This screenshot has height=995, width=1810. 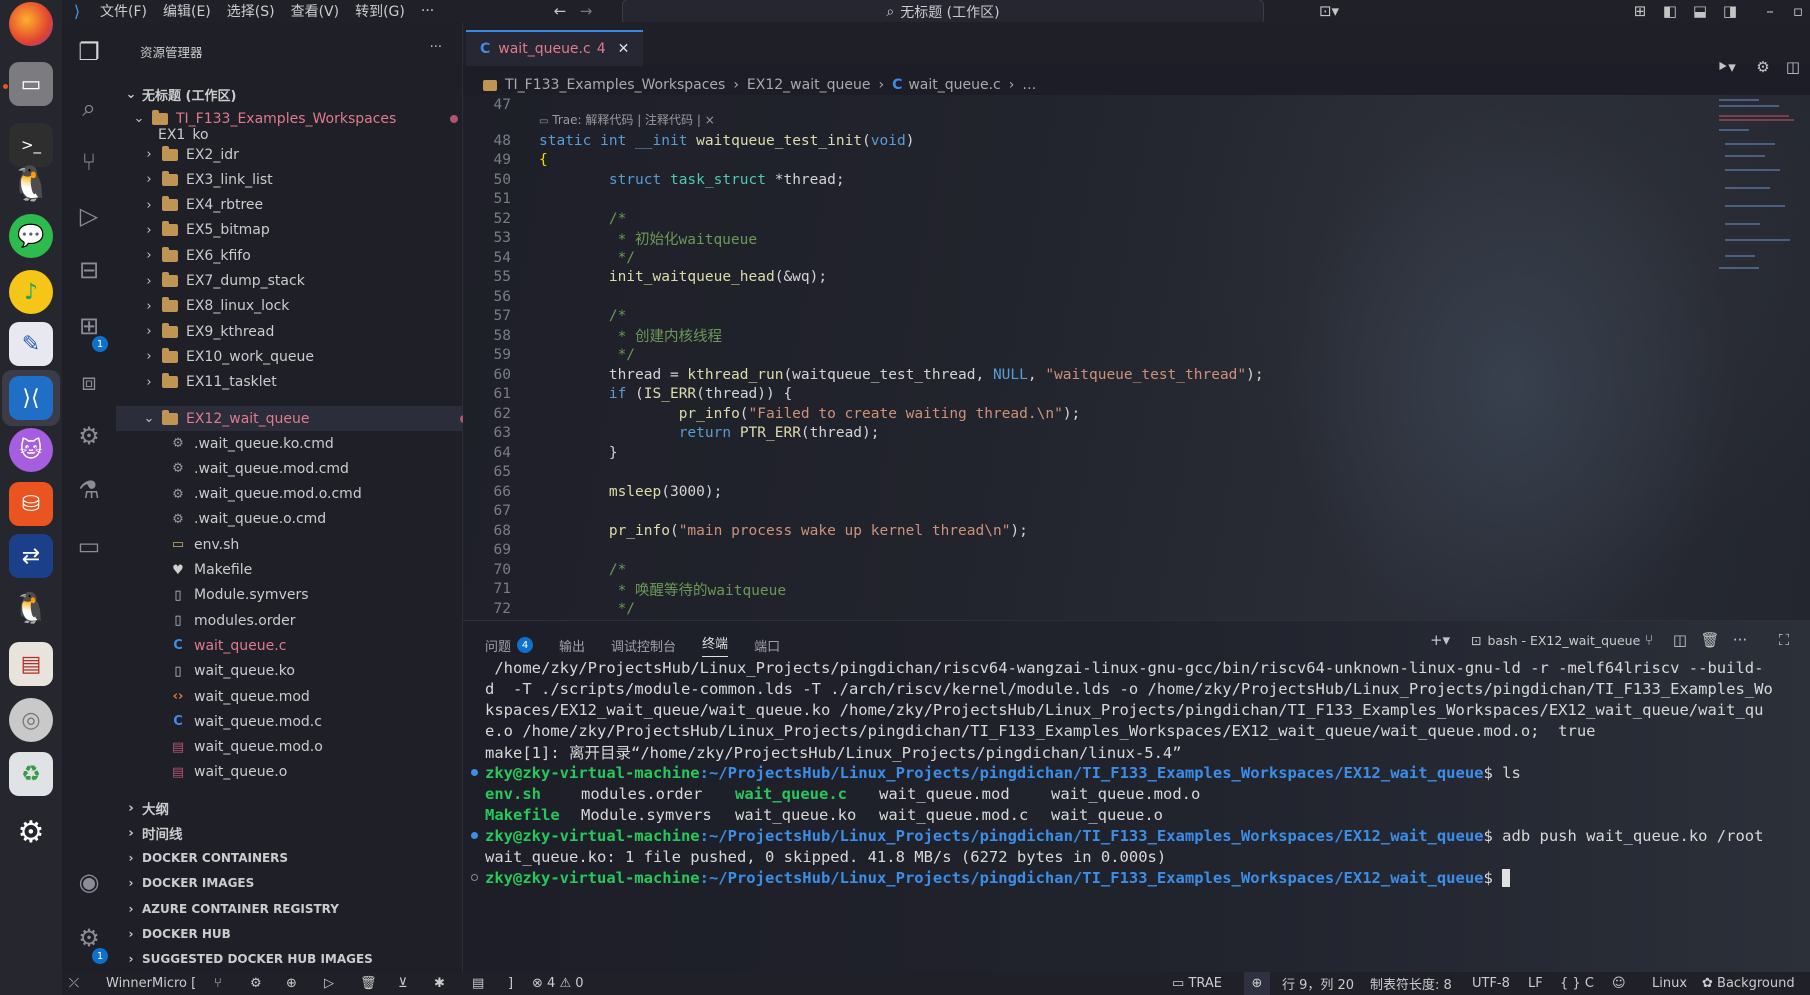 I want to click on tree-item-partial: EX1_ko, so click(x=310, y=134).